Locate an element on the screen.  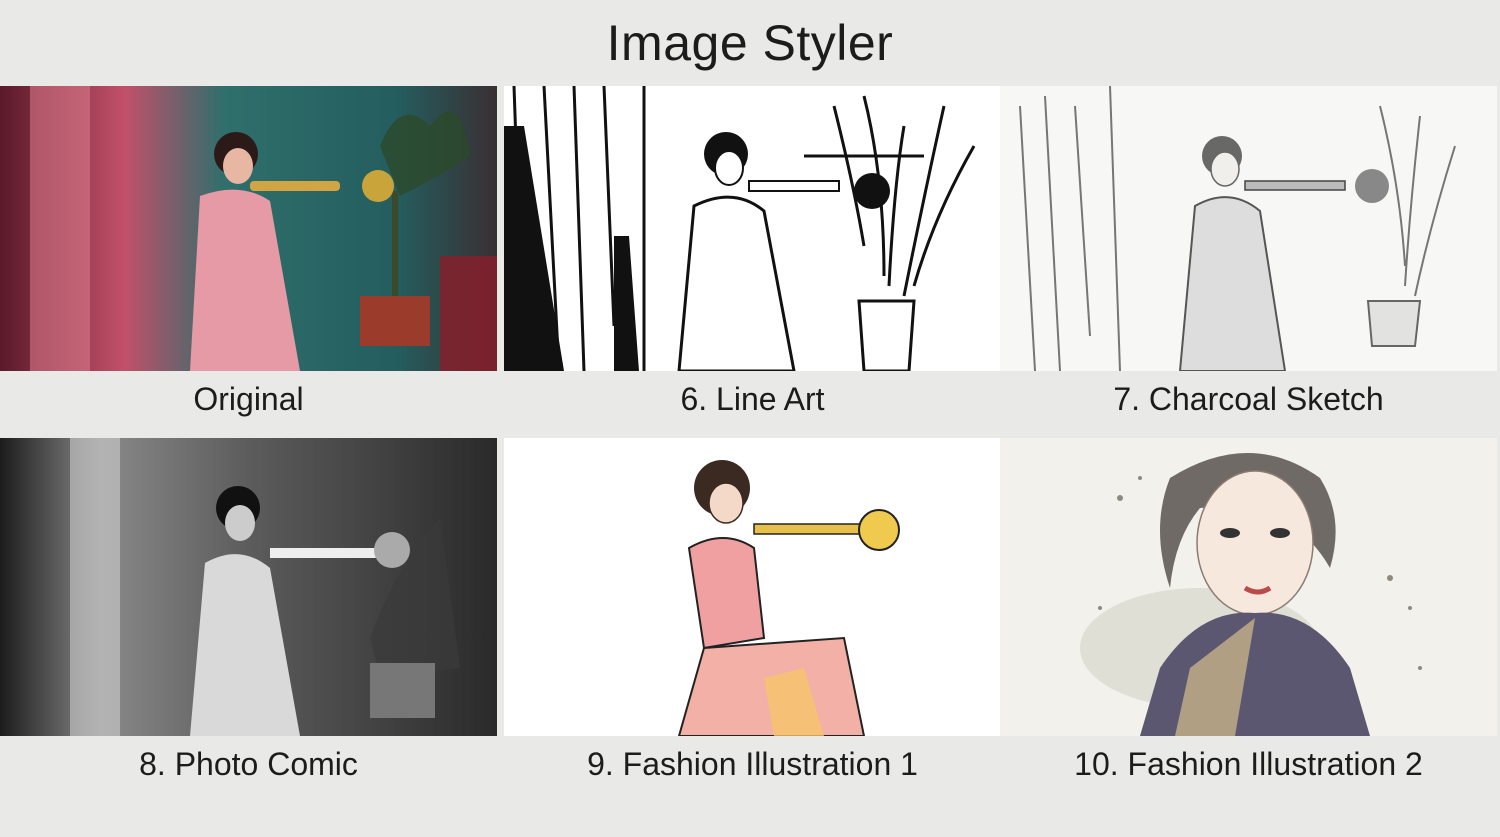
label-original: Original is located at coordinates (248, 399).